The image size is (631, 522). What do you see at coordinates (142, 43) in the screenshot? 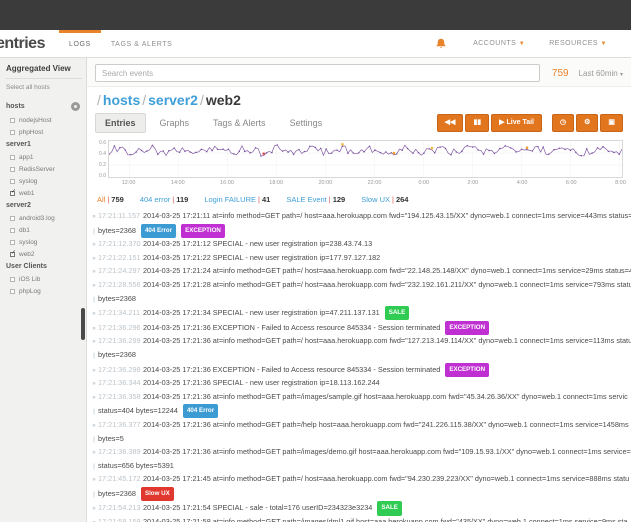
I see `nav-tab-tags-alerts: TAGS & ALERTS` at bounding box center [142, 43].